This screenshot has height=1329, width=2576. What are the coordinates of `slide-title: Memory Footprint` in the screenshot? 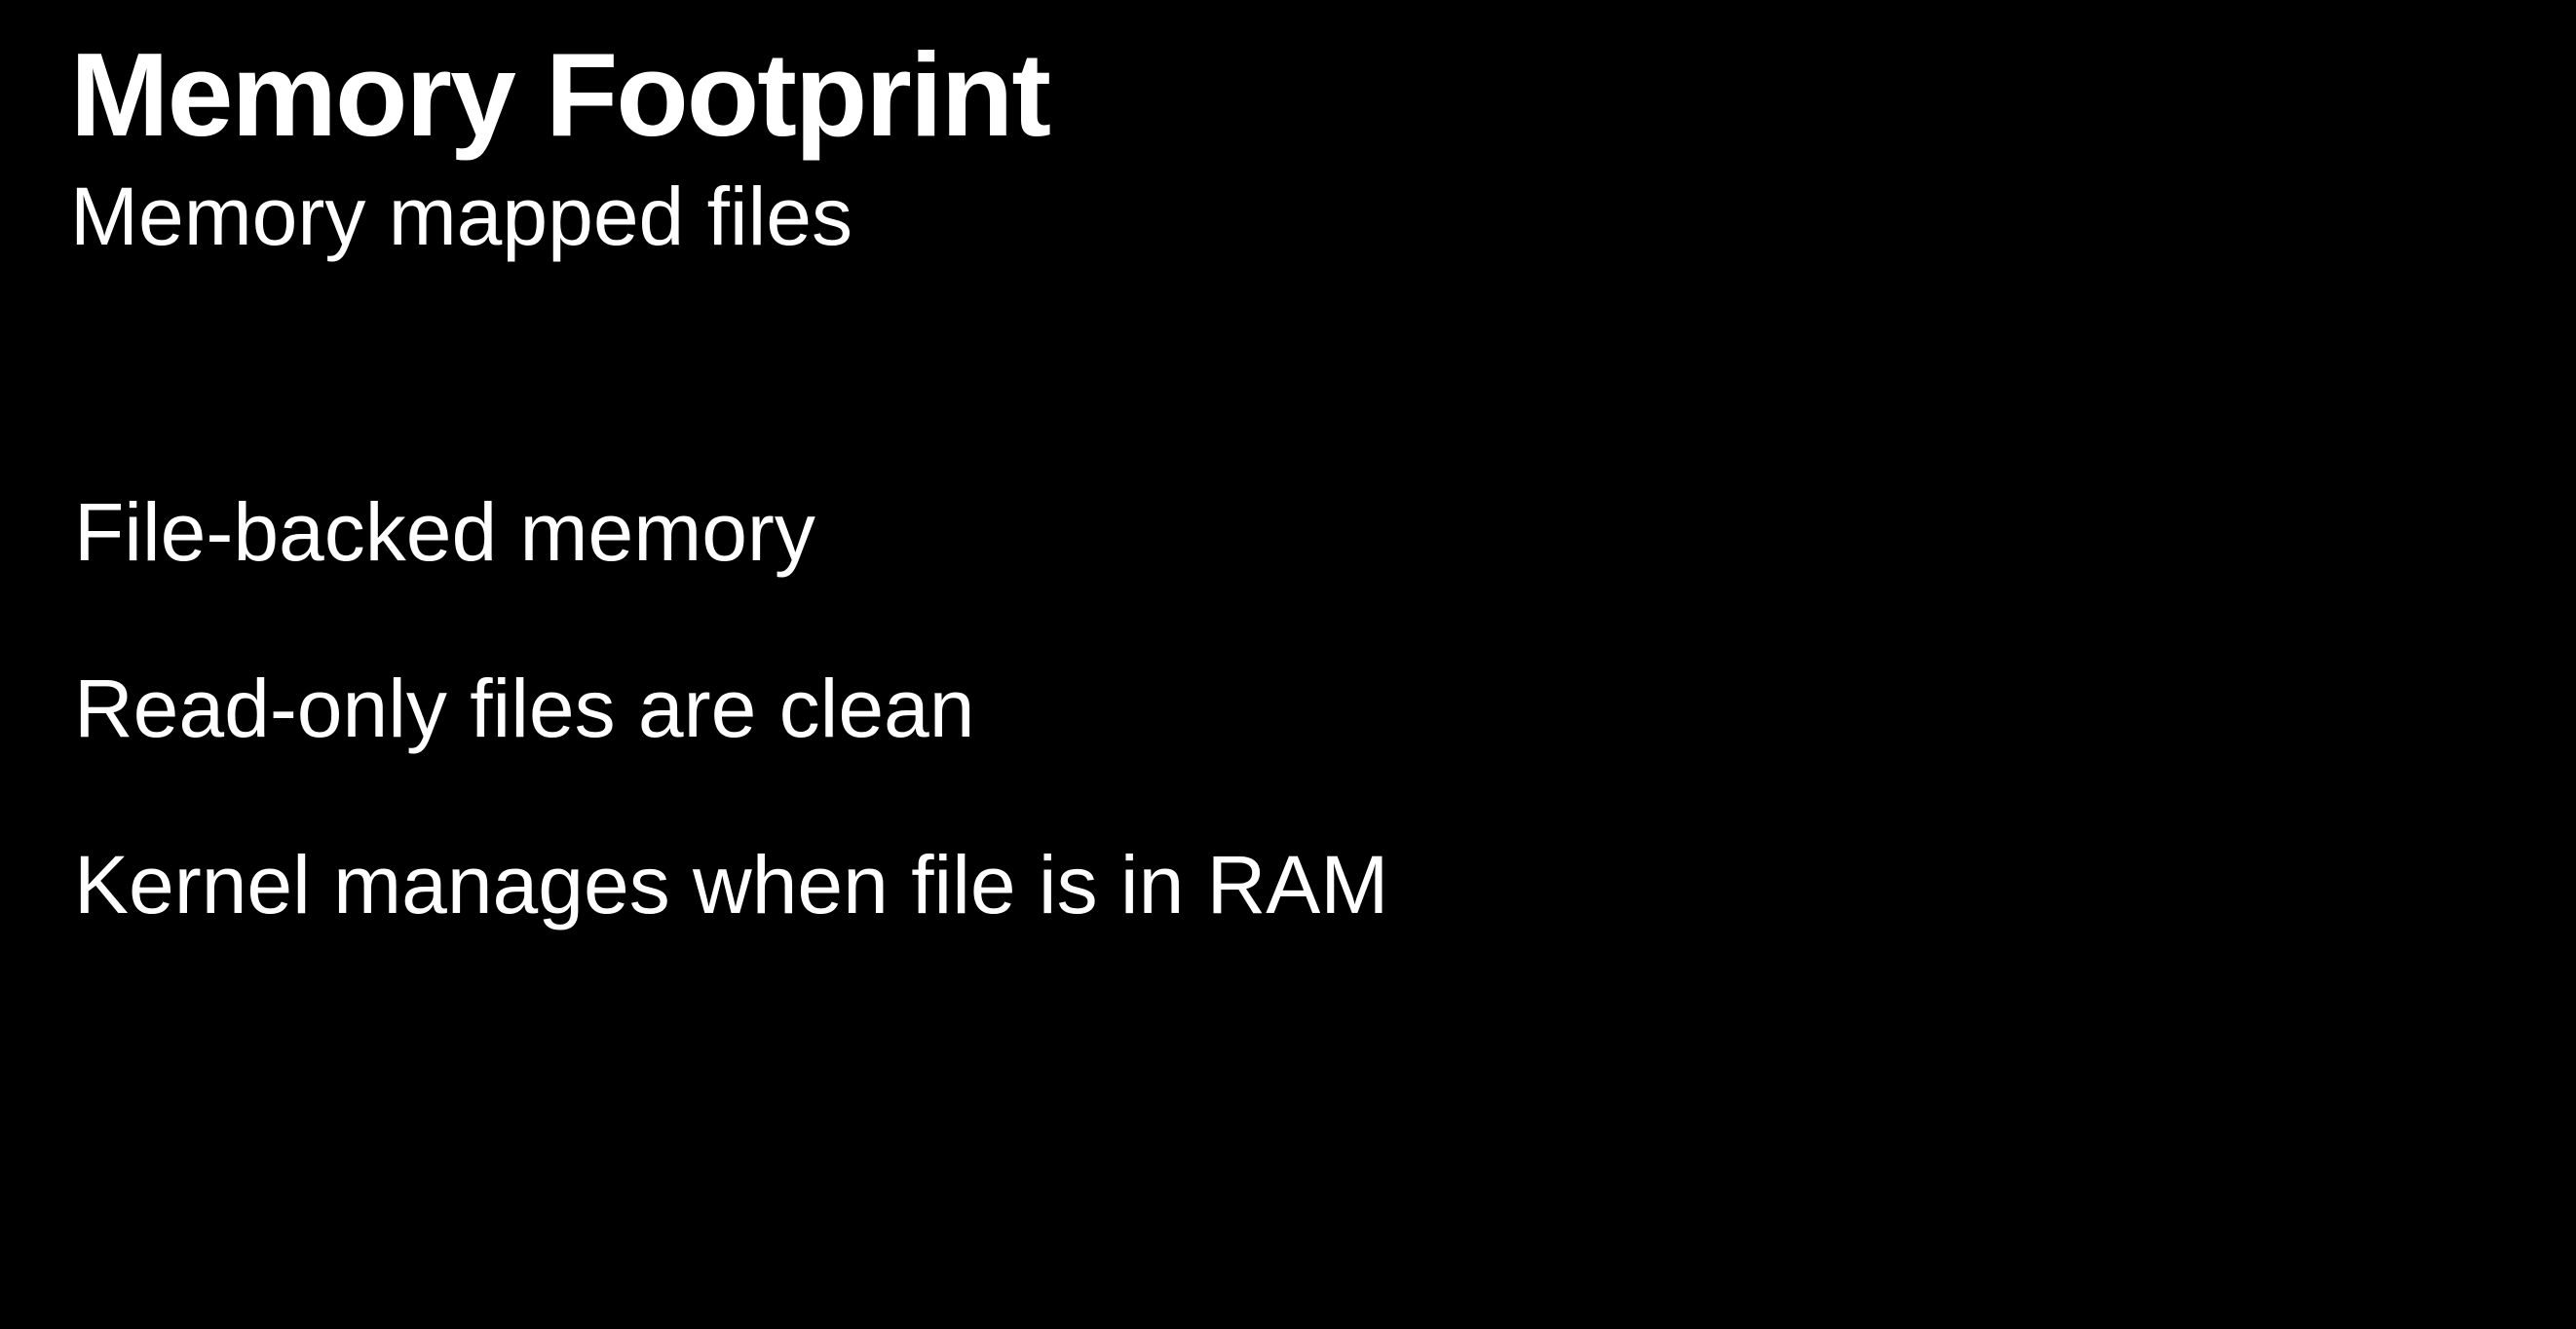 It's located at (560, 94).